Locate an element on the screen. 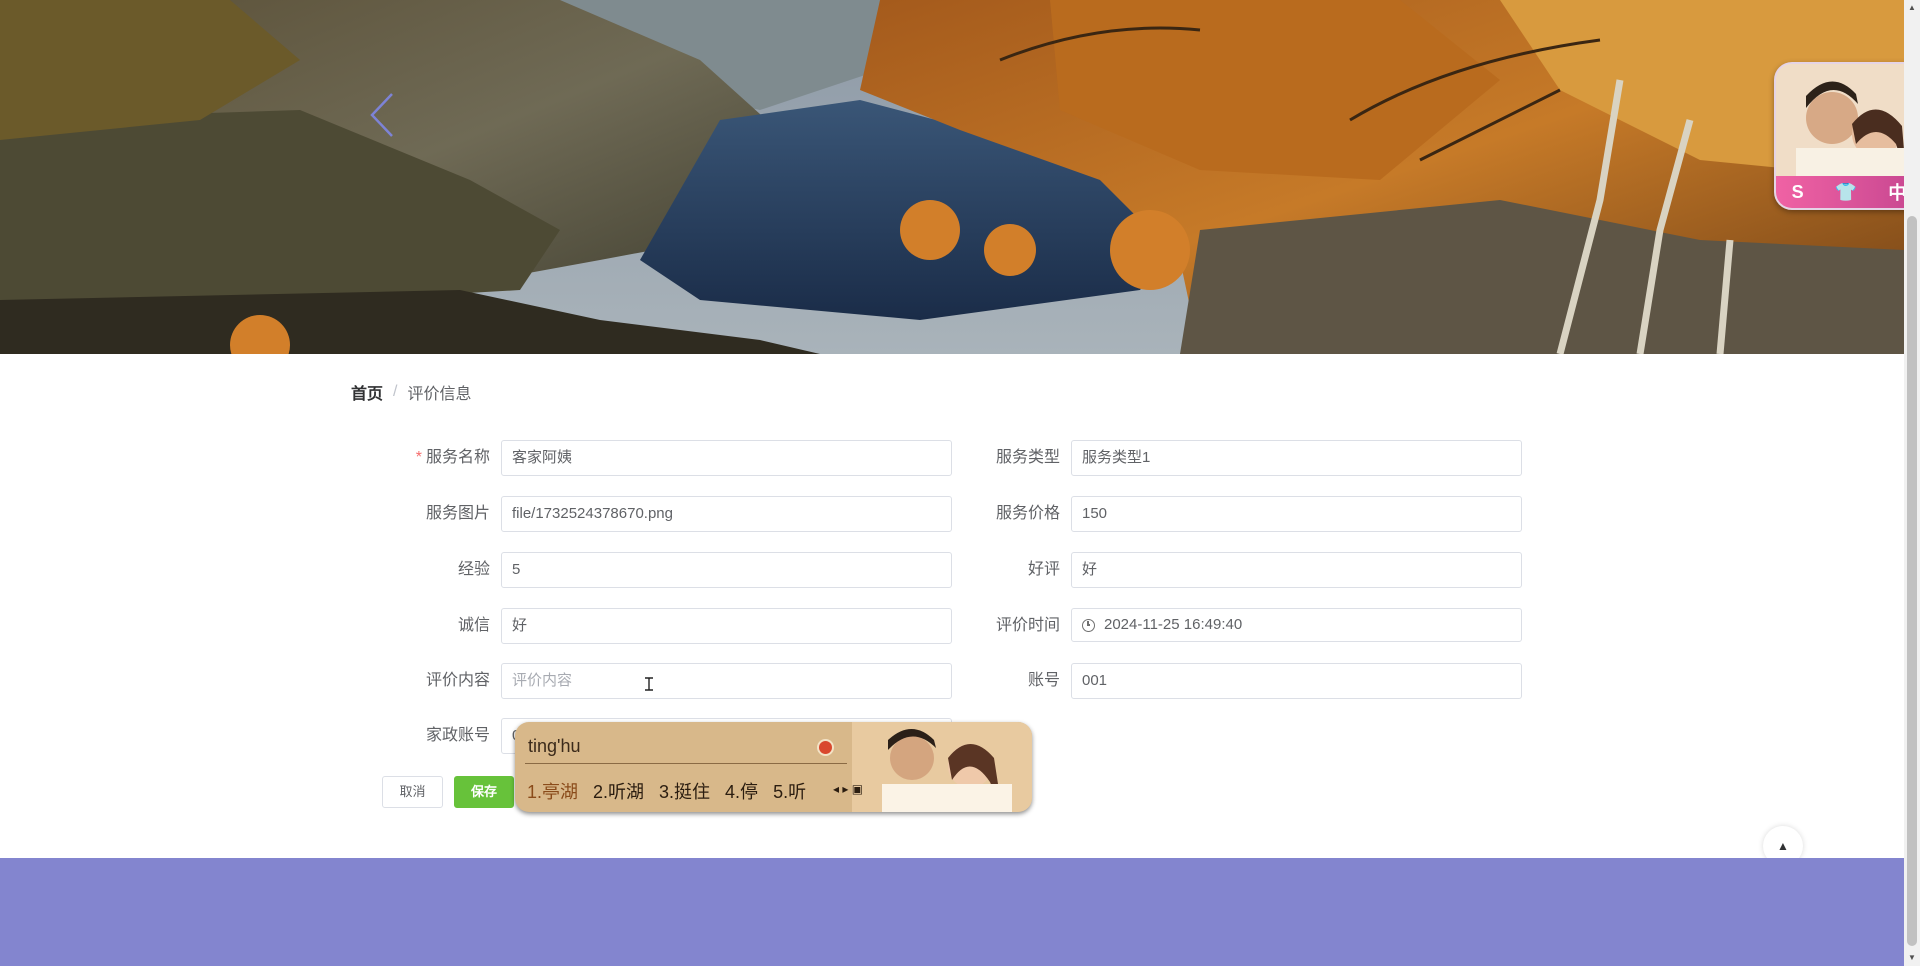 This screenshot has height=966, width=1920. vertical-scrollbar: ▲ ▼ is located at coordinates (1912, 483).